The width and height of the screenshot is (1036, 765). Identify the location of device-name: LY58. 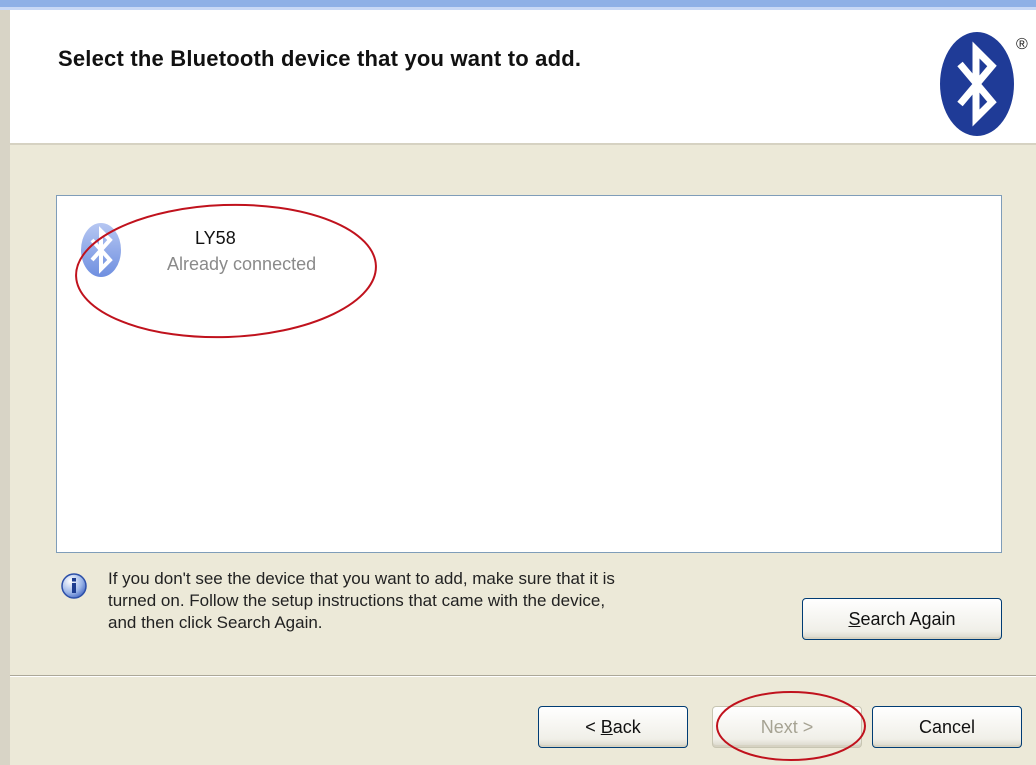
(215, 238).